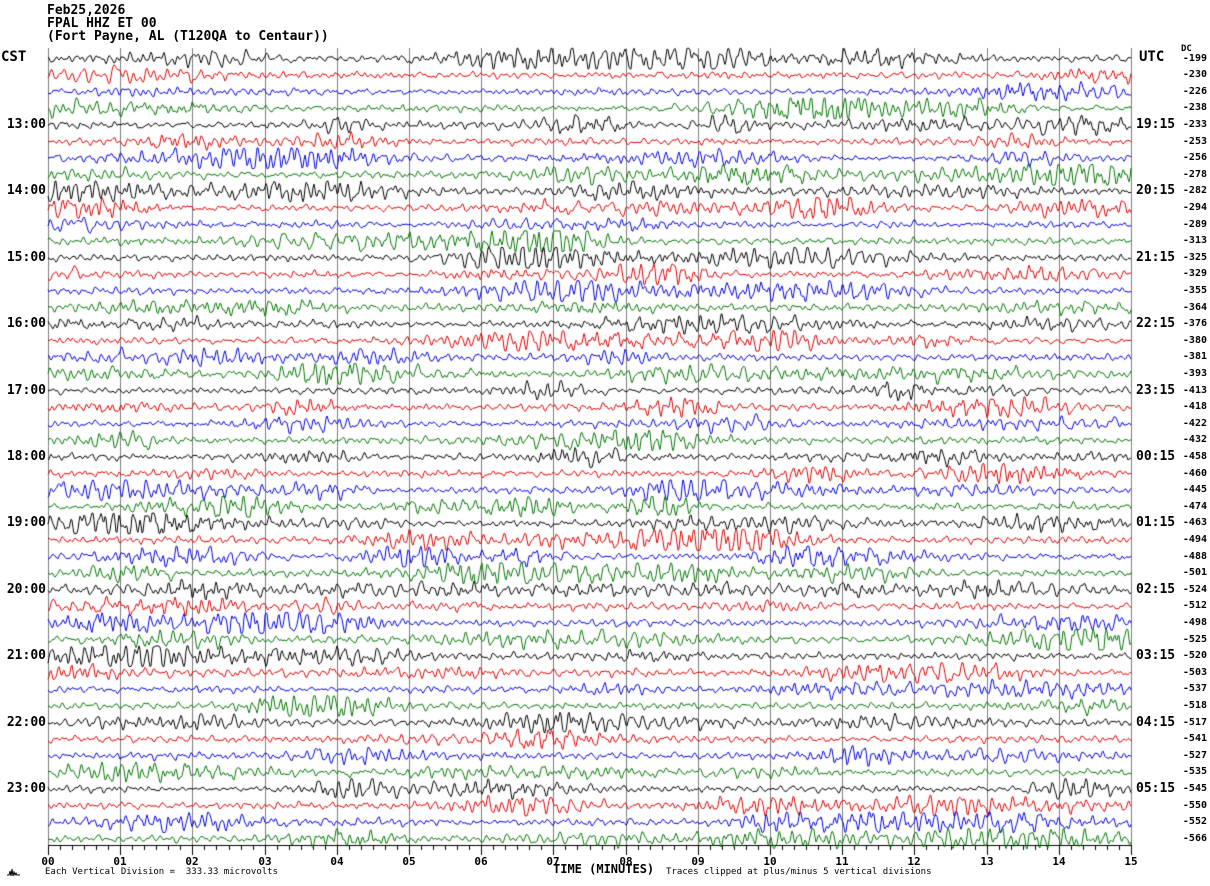  What do you see at coordinates (26, 124) in the screenshot?
I see `cst-hour-label: 13:00` at bounding box center [26, 124].